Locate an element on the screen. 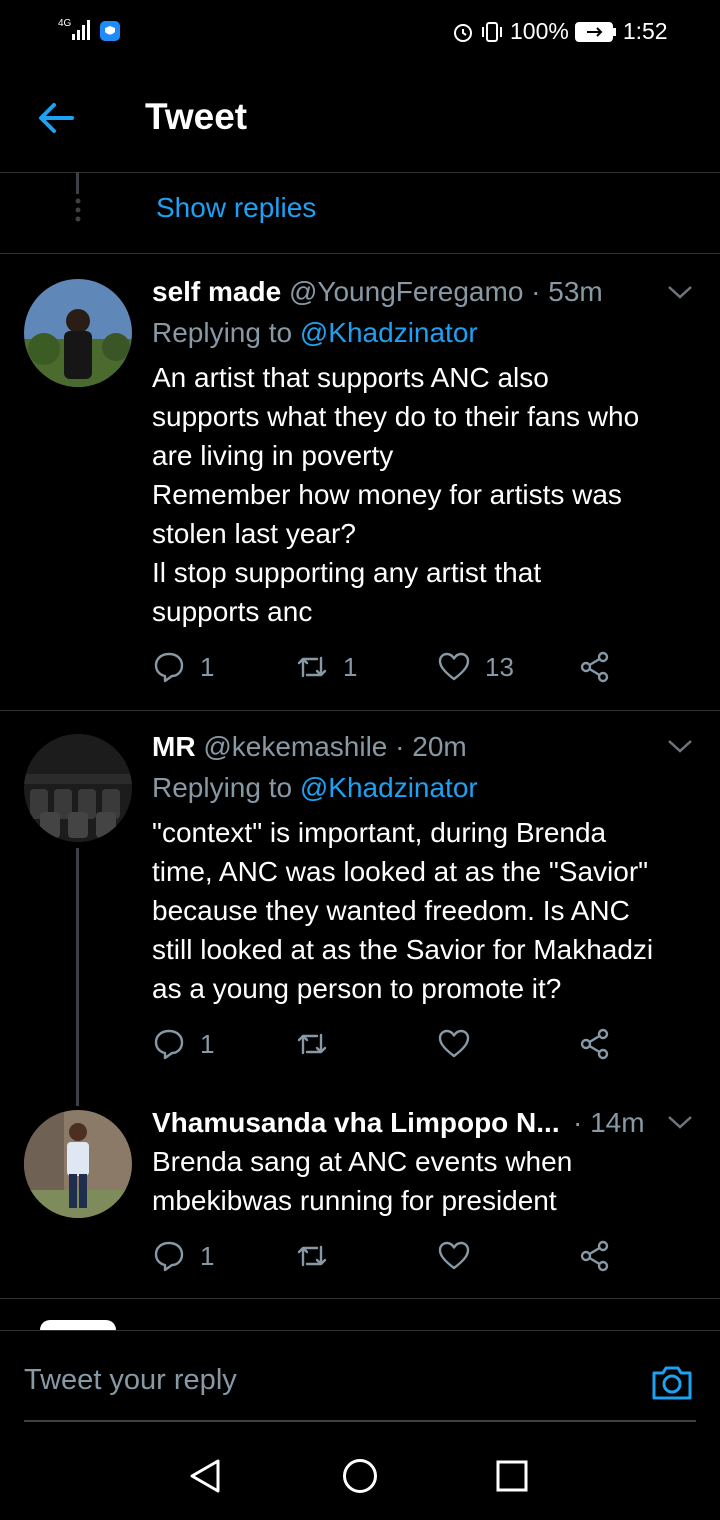  home-nav-icon is located at coordinates (360, 1478).